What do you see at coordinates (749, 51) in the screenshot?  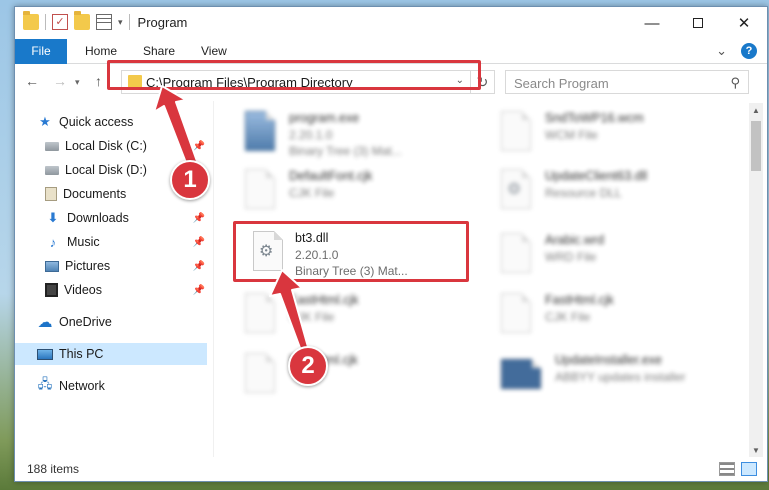 I see `help-icon: ?` at bounding box center [749, 51].